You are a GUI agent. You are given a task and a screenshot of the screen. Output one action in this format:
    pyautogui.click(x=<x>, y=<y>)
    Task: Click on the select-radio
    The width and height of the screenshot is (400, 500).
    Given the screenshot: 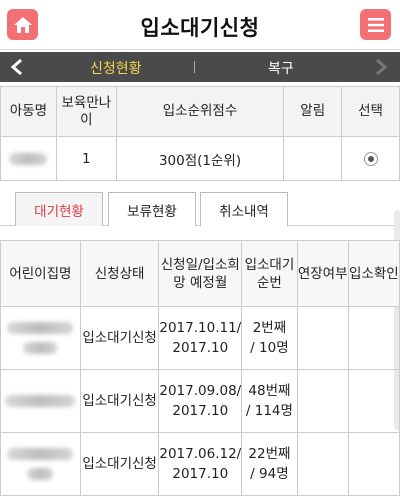 What is the action you would take?
    pyautogui.click(x=370, y=158)
    